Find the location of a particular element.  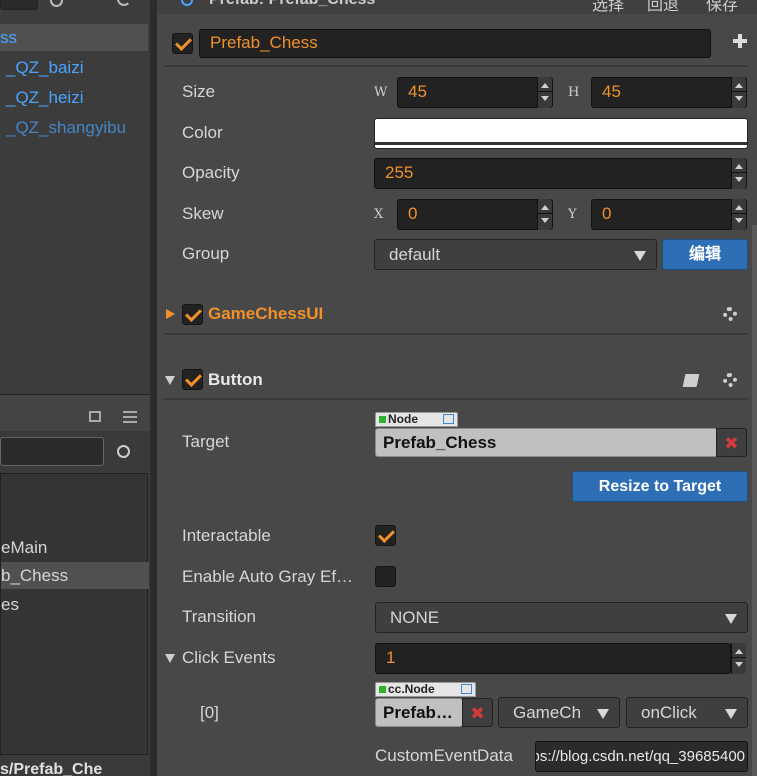

click-events-count-input: 1 is located at coordinates (553, 658).